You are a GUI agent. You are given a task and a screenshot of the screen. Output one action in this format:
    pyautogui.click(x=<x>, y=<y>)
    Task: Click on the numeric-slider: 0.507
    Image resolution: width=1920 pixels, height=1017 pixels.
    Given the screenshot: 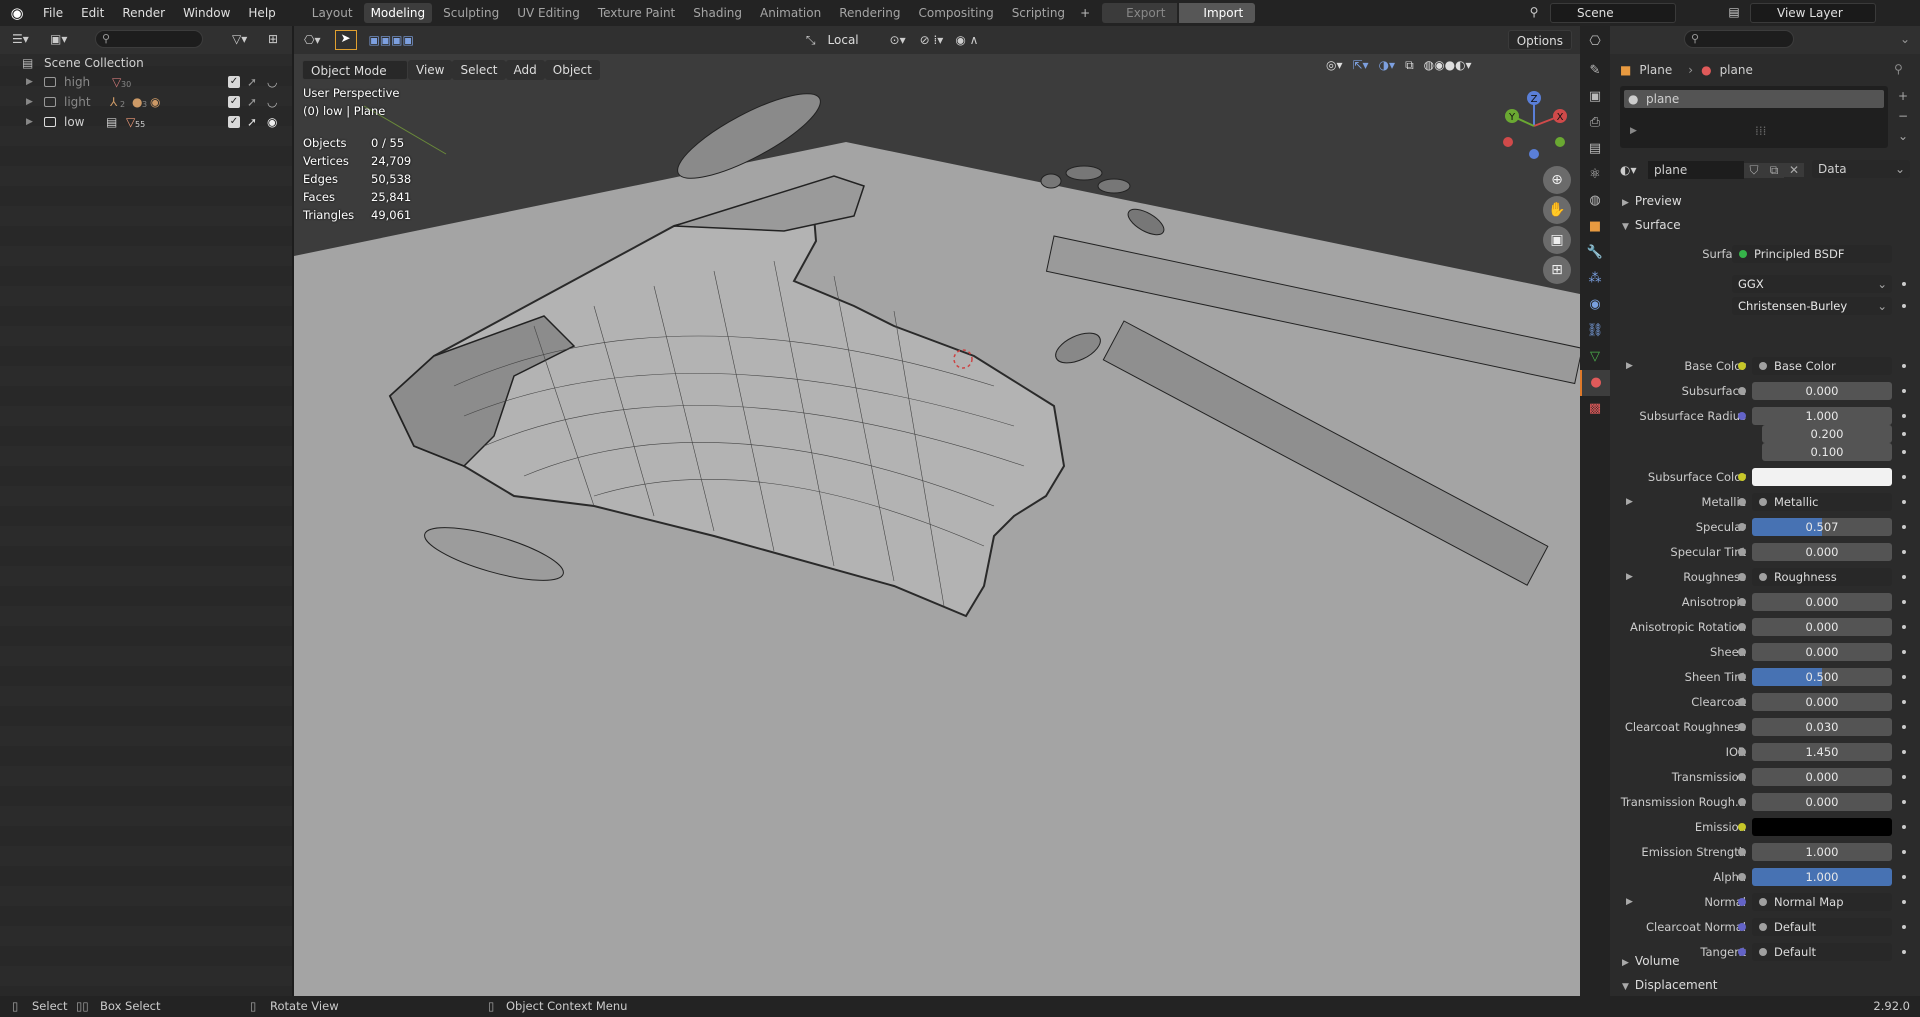 What is the action you would take?
    pyautogui.click(x=1822, y=527)
    